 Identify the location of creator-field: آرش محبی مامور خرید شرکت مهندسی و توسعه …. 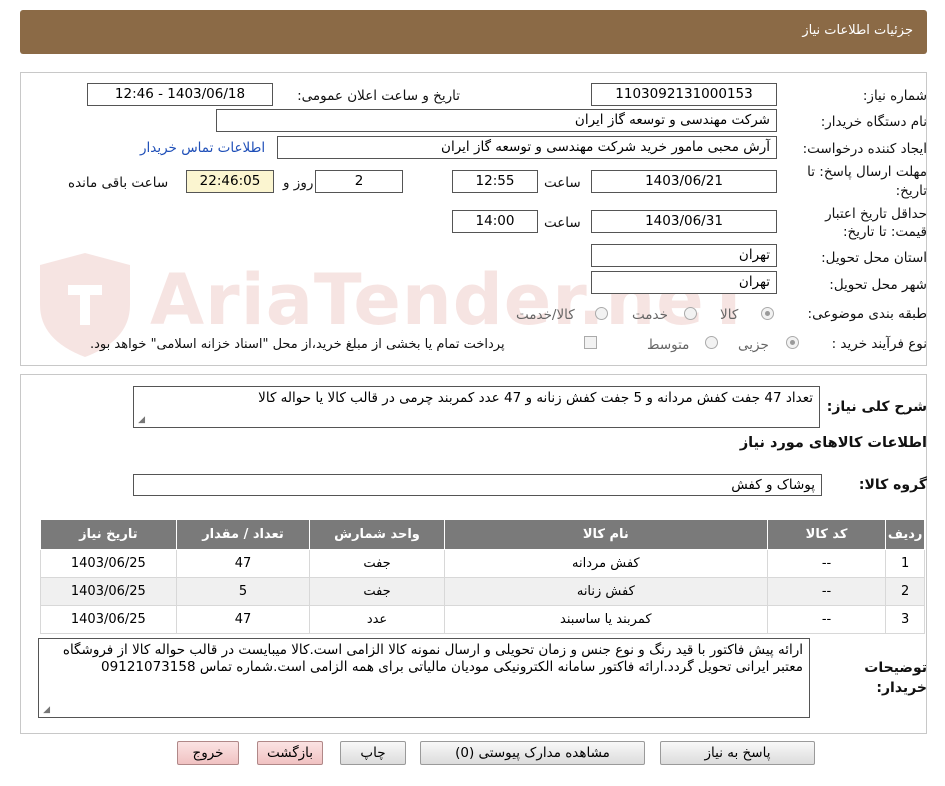
(527, 147).